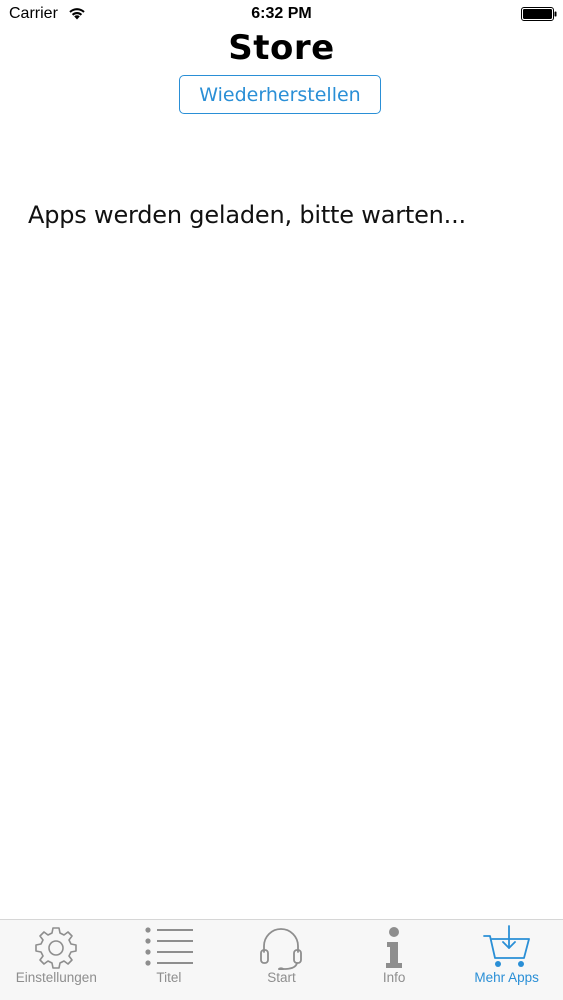 The width and height of the screenshot is (563, 1000). I want to click on tab-info: Info, so click(394, 960).